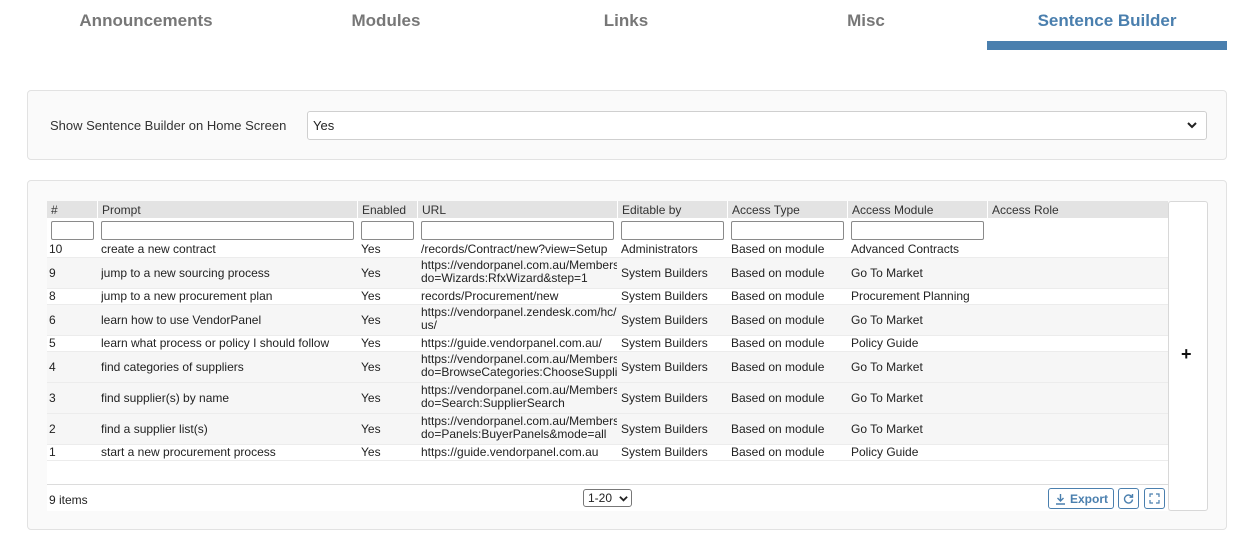 This screenshot has height=549, width=1257. What do you see at coordinates (757, 125) in the screenshot?
I see `show-sentence-builder-select: Yes` at bounding box center [757, 125].